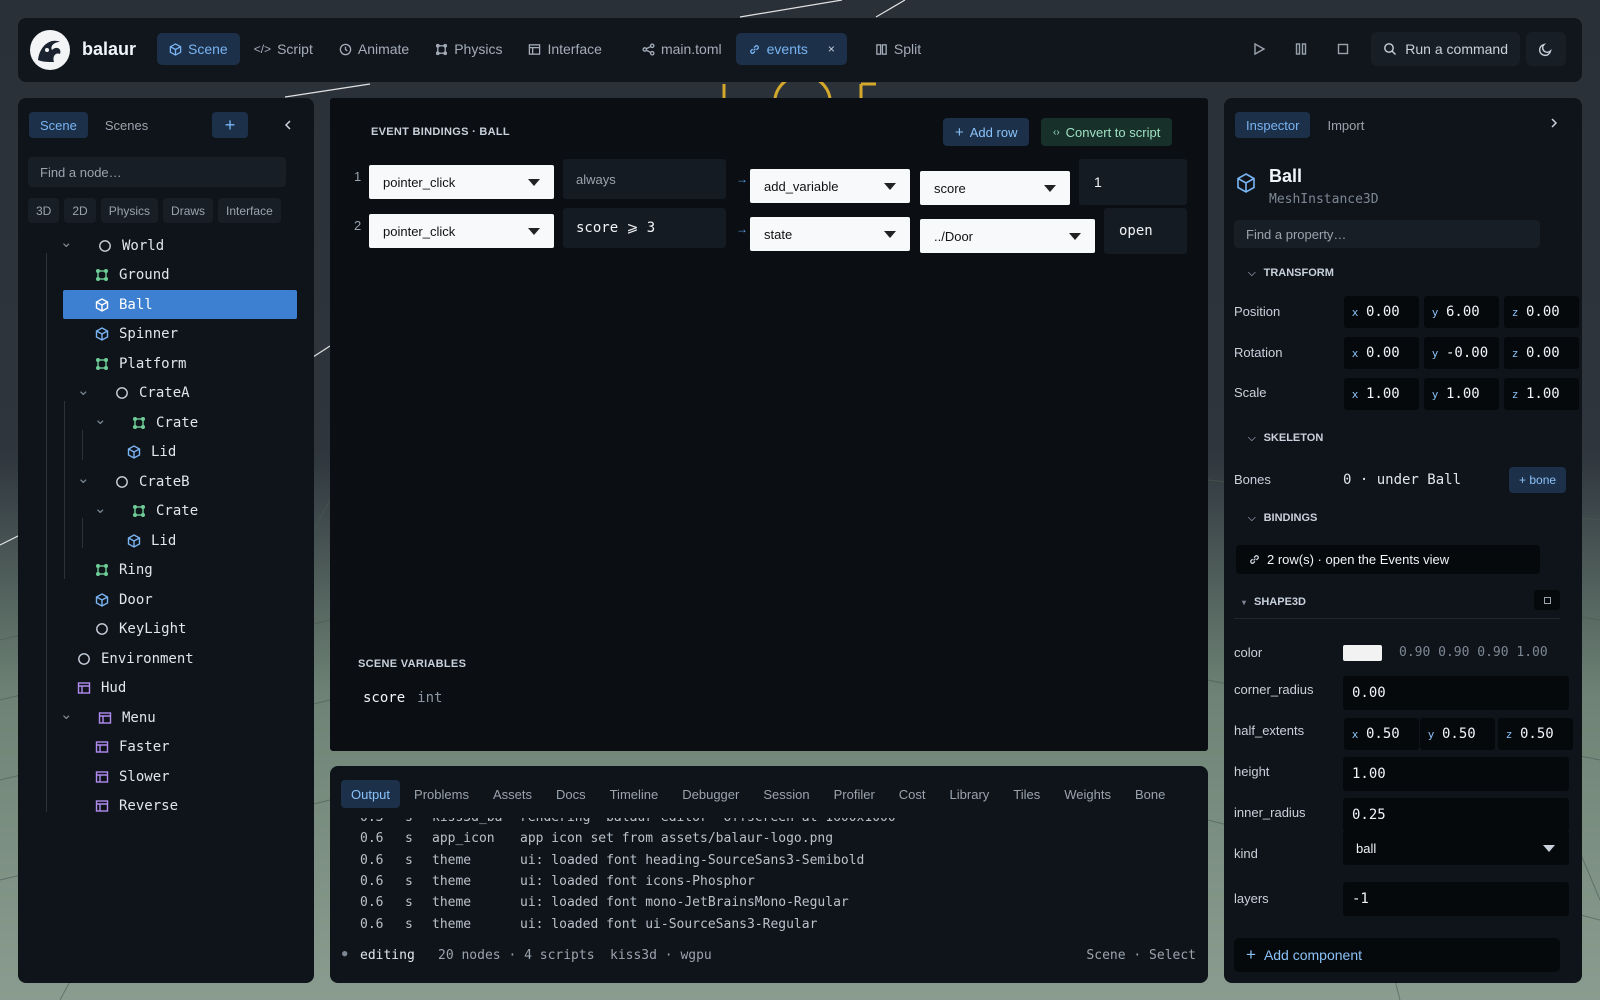 The width and height of the screenshot is (1600, 1000). I want to click on tab-problems: Problems, so click(441, 794).